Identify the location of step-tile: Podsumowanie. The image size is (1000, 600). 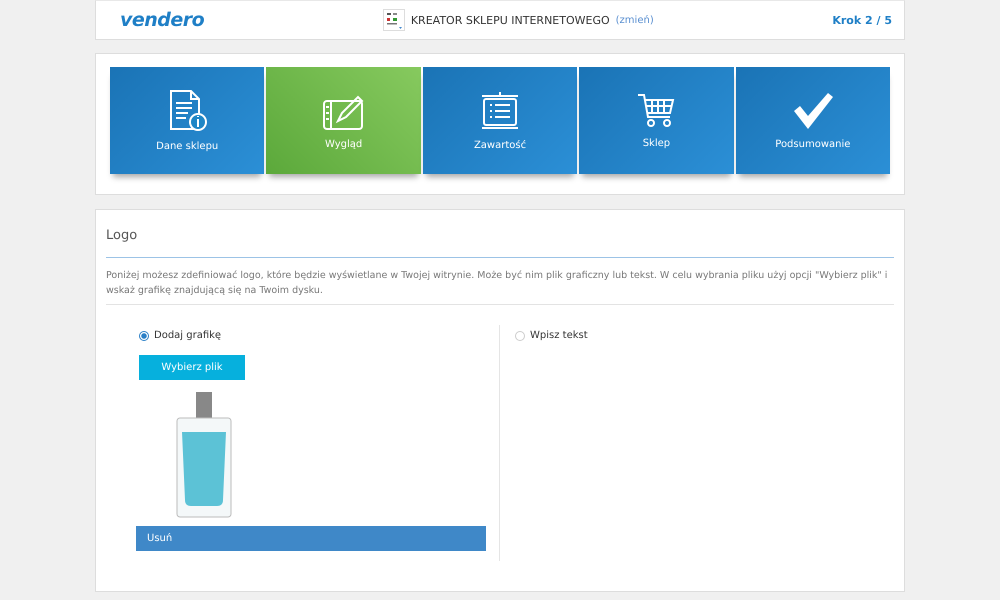
(813, 120).